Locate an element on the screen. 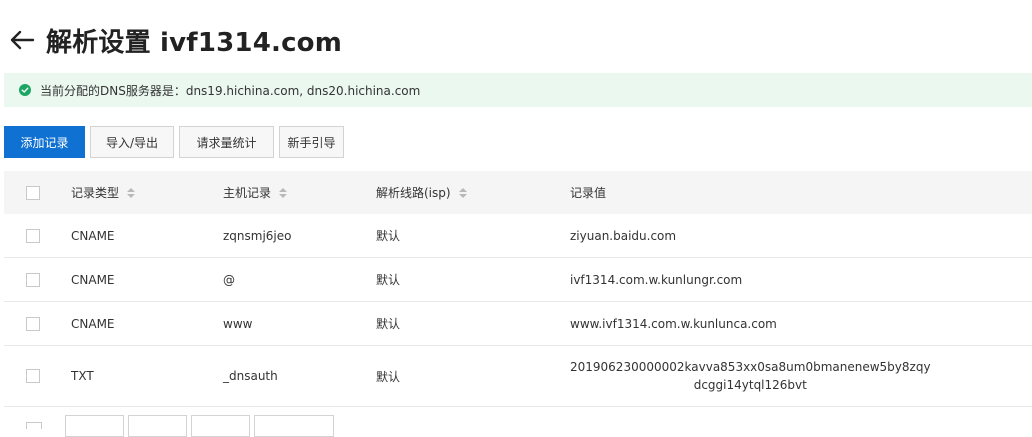 This screenshot has height=437, width=1032. host-record-cell: www is located at coordinates (238, 323).